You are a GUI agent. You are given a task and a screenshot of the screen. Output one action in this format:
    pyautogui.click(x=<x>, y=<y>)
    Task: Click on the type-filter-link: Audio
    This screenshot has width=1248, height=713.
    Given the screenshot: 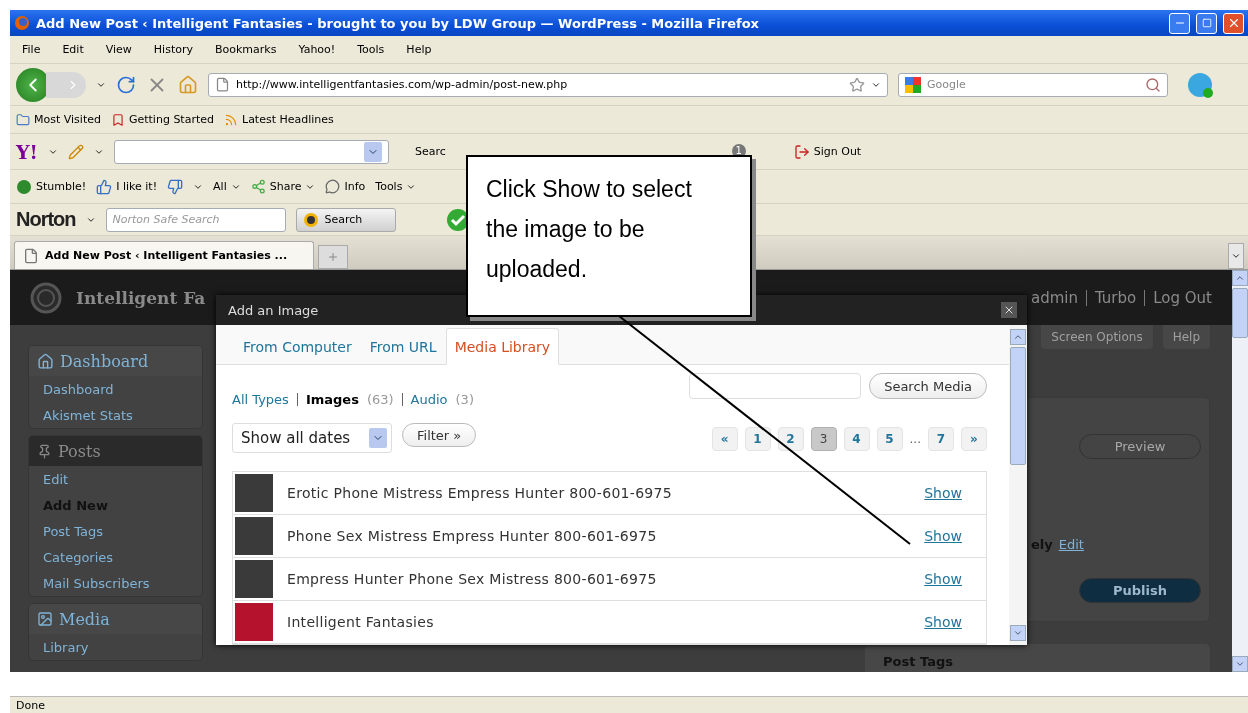 What is the action you would take?
    pyautogui.click(x=429, y=400)
    